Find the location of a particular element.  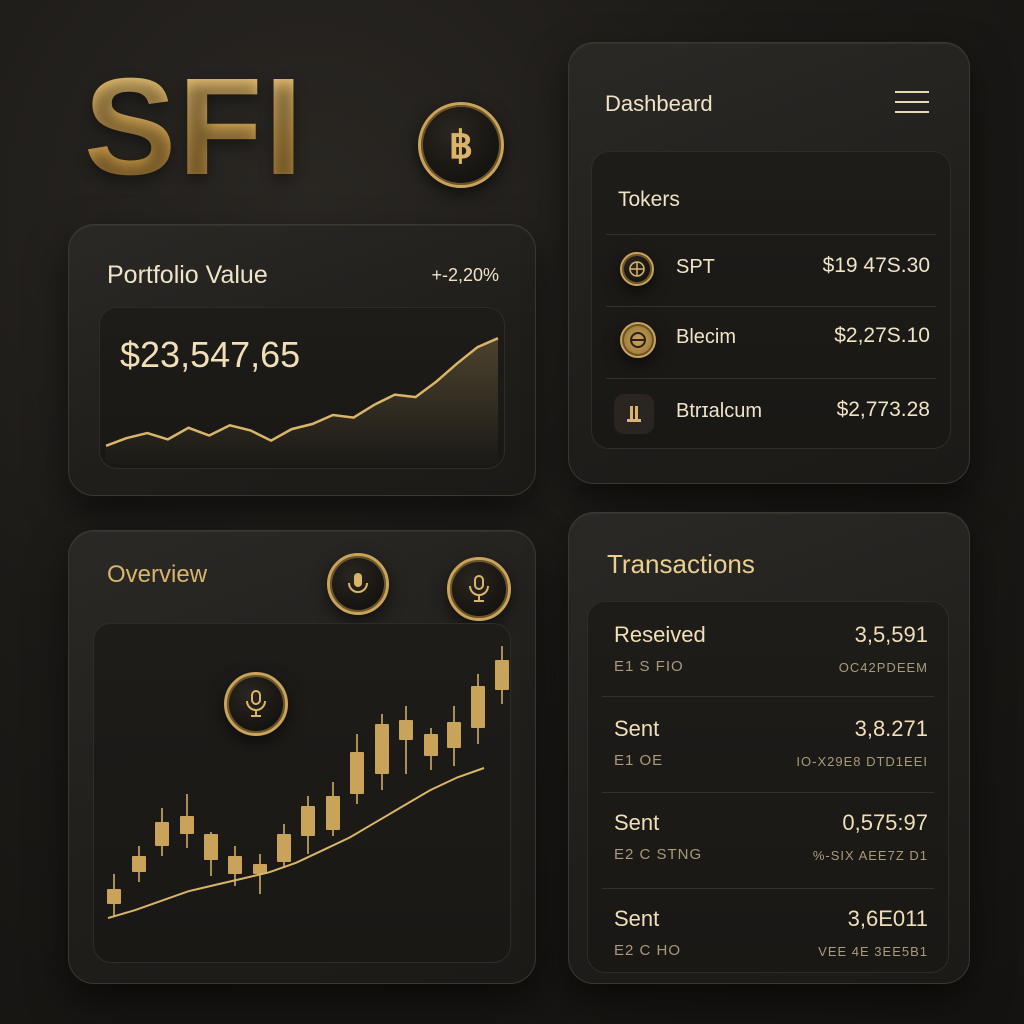

token-row: Btrɪalcum $2,773.28 is located at coordinates (771, 414).